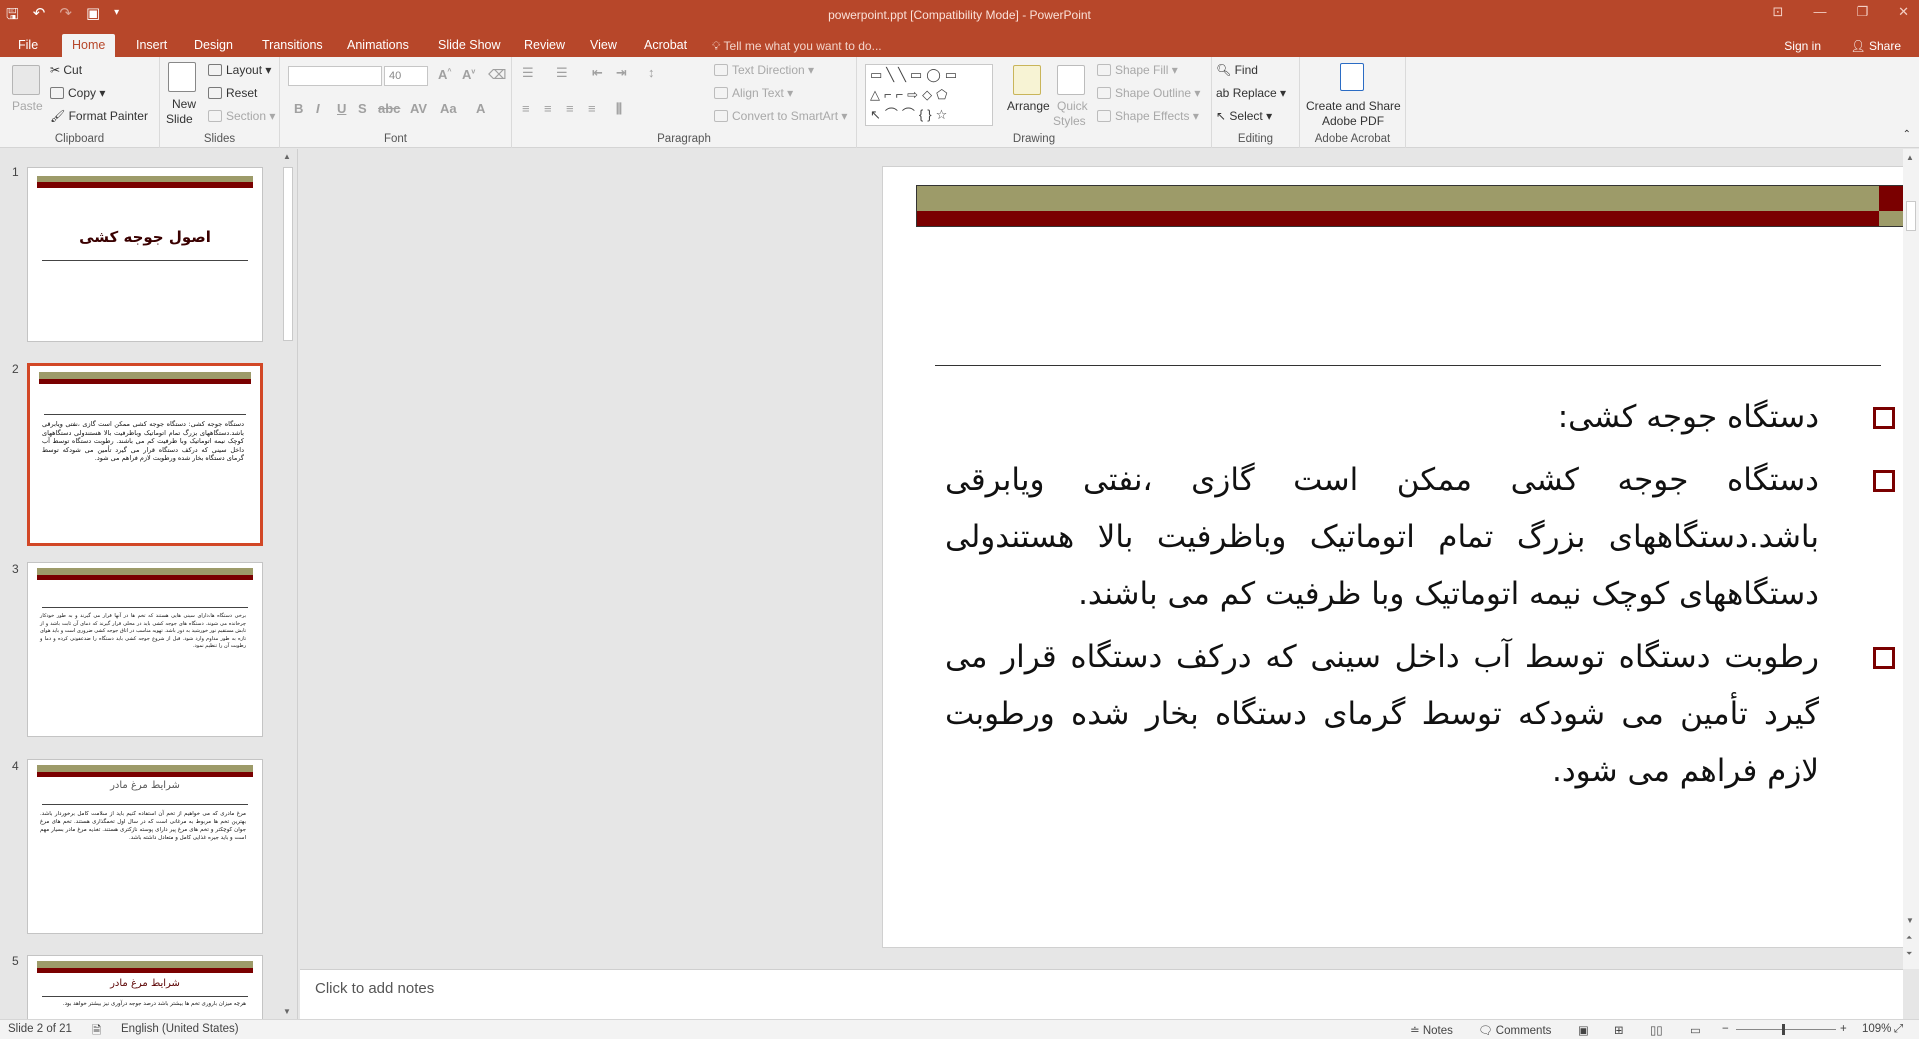  What do you see at coordinates (1876, 1029) in the screenshot?
I see `zoom-level: 109%` at bounding box center [1876, 1029].